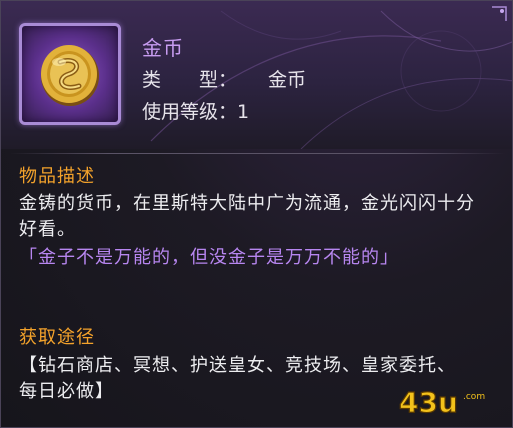  I want to click on item-type-value: 金币, so click(287, 80).